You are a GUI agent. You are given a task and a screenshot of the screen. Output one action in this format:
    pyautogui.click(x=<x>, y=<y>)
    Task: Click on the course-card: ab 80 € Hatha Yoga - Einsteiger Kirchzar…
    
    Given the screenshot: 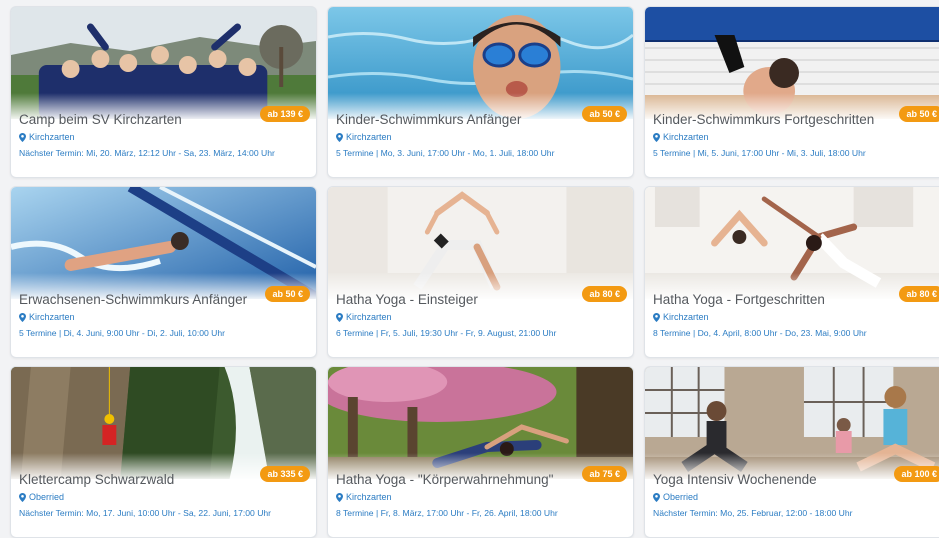 What is the action you would take?
    pyautogui.click(x=480, y=272)
    